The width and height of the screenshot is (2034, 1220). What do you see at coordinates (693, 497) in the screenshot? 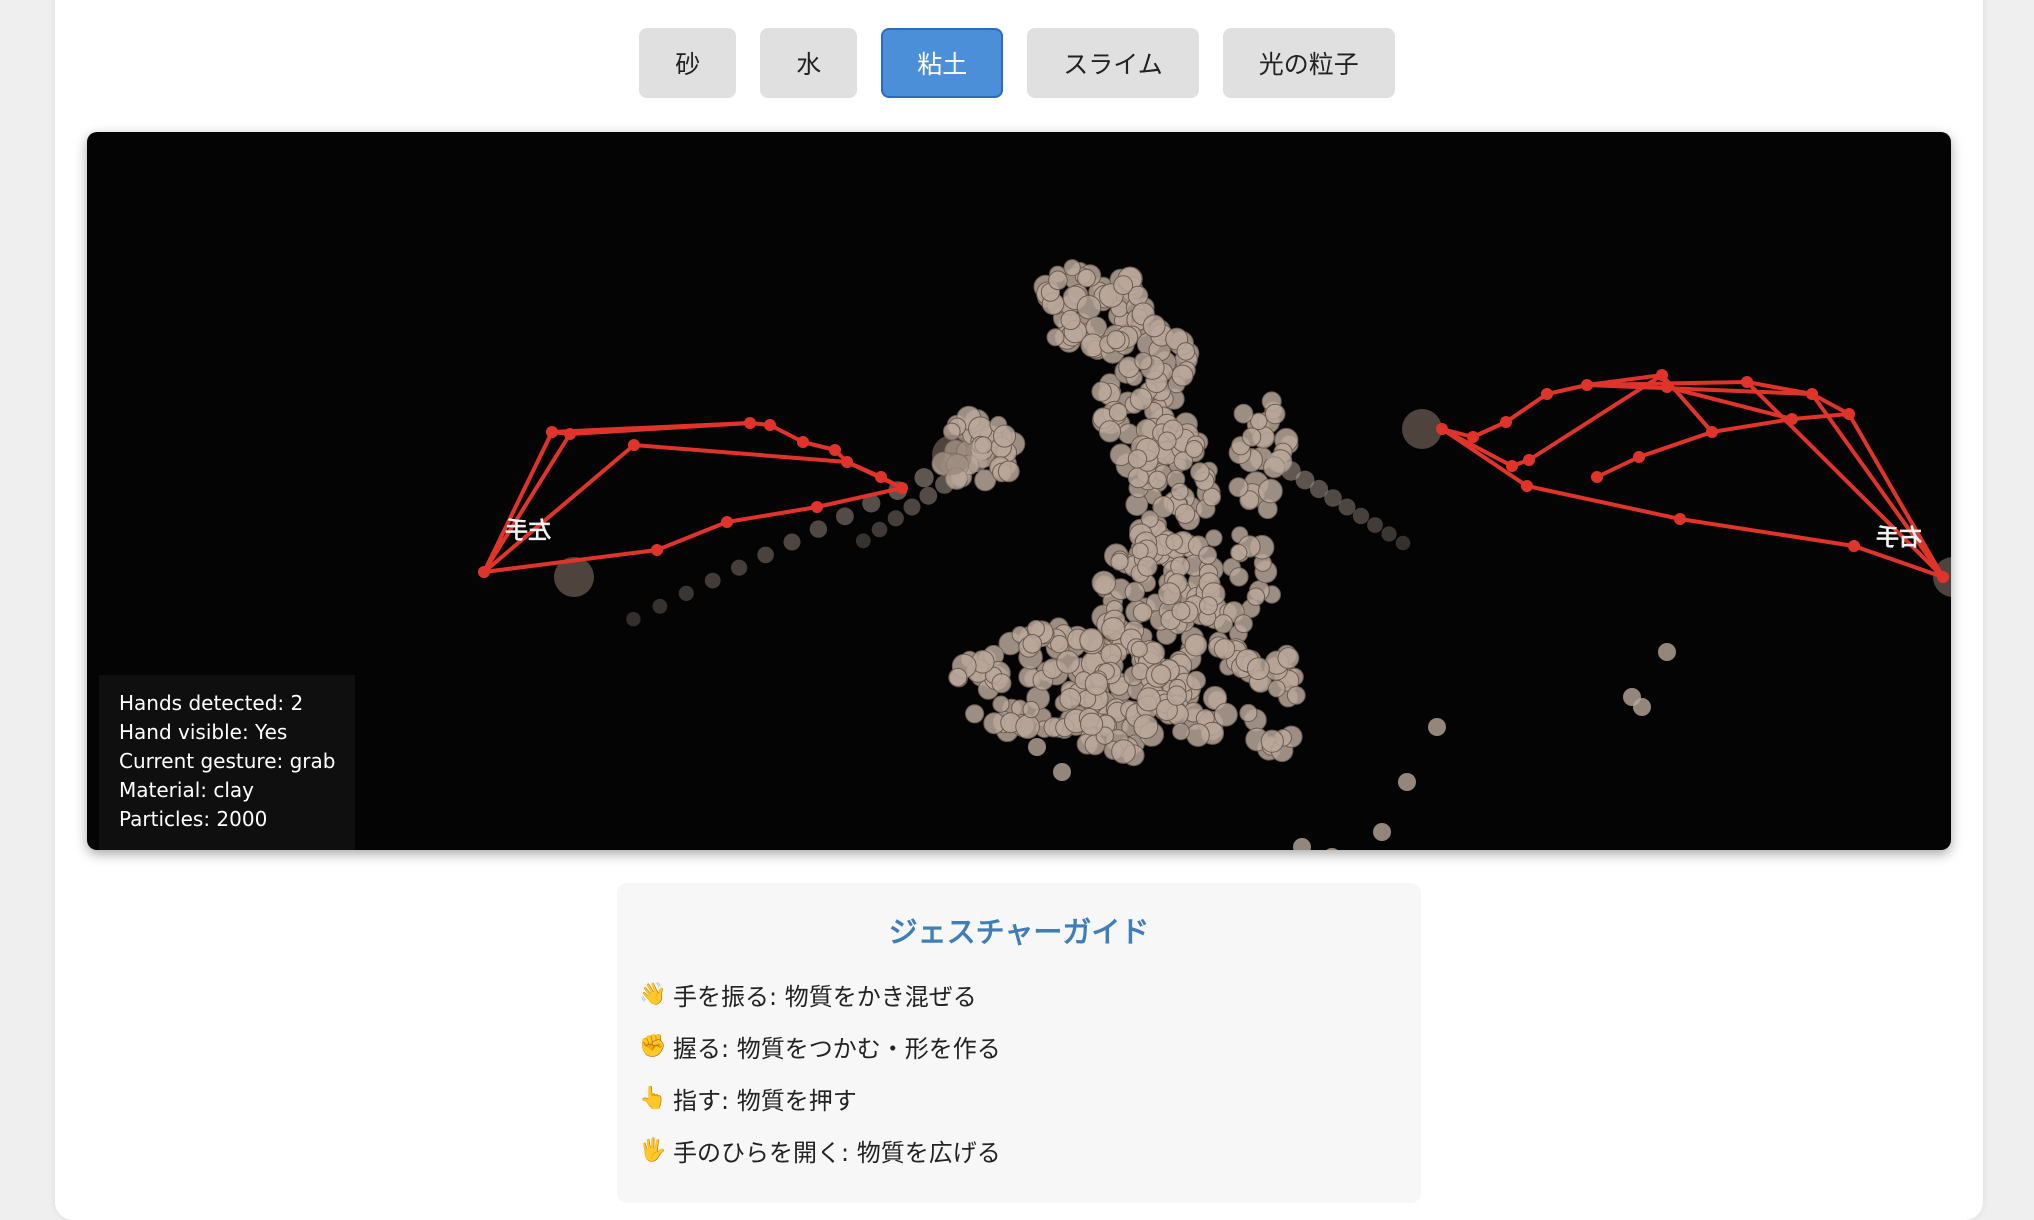
I see `left-hand-skeleton` at bounding box center [693, 497].